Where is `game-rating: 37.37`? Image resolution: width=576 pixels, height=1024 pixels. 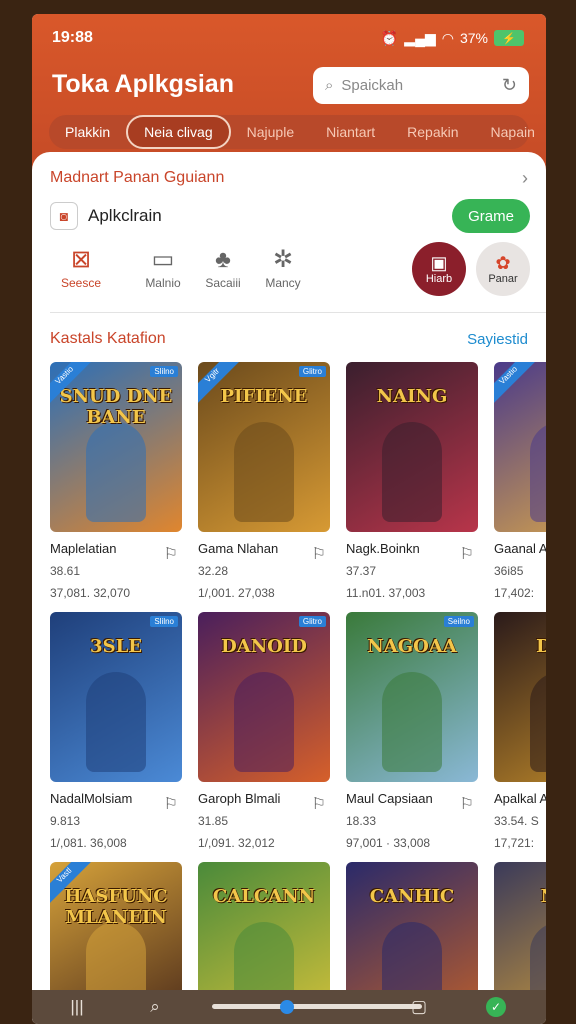
game-rating: 37.37 is located at coordinates (361, 571).